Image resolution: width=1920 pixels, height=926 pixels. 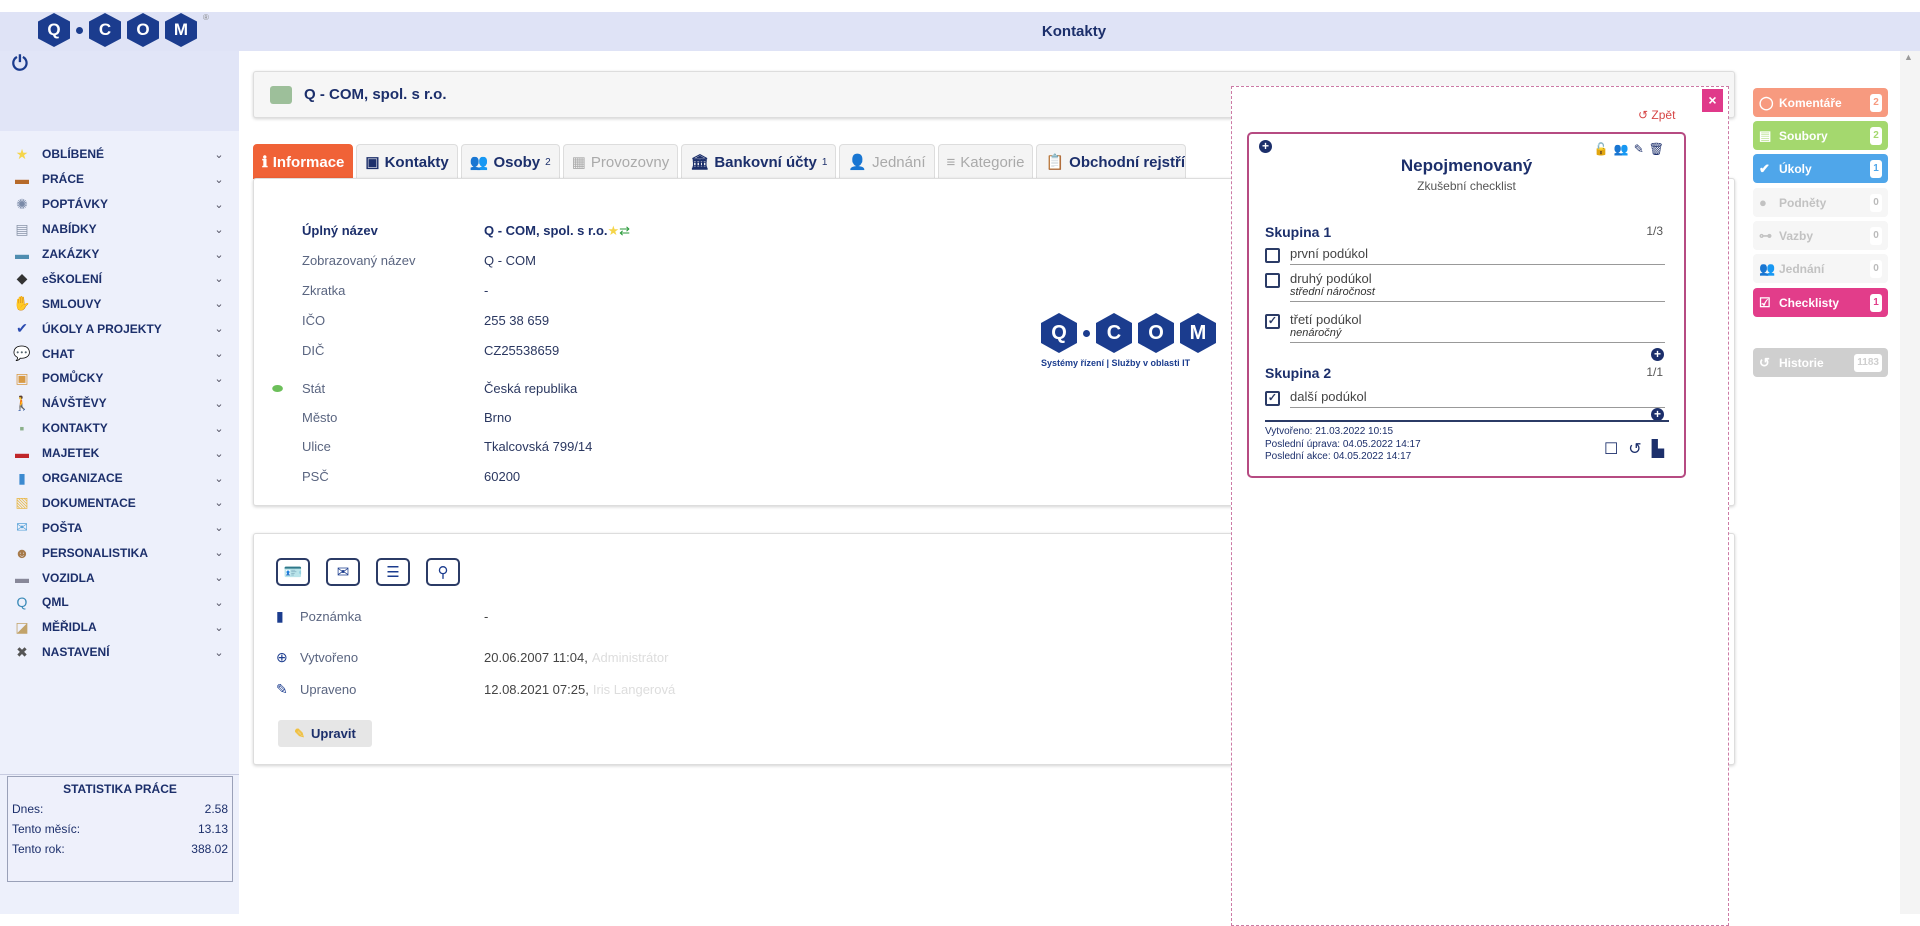 What do you see at coordinates (620, 161) in the screenshot?
I see `tab: ▦ Provozovny` at bounding box center [620, 161].